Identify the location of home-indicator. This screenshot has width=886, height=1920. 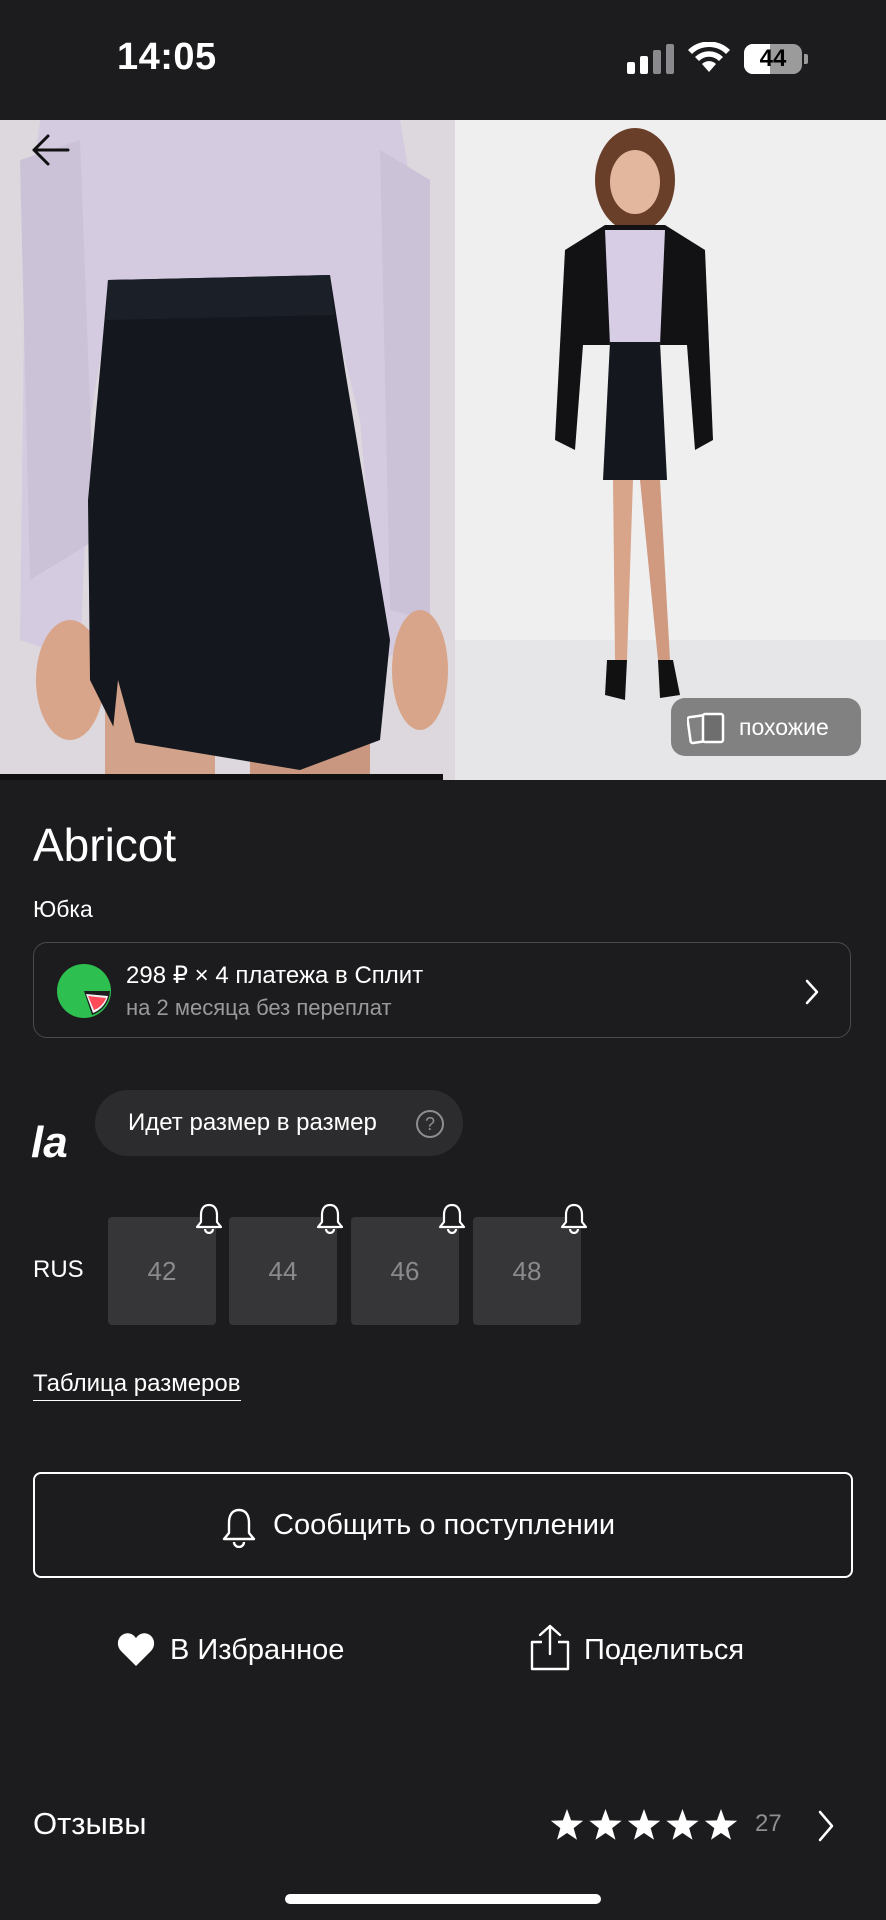
(443, 1899).